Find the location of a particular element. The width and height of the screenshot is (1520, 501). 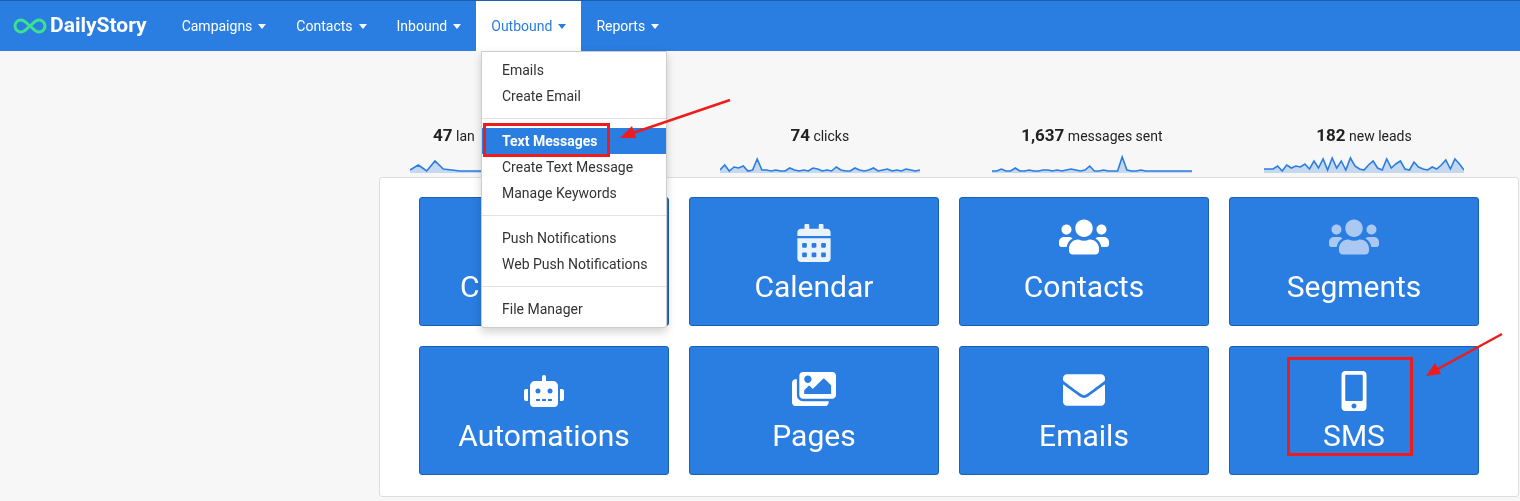

dashboard-tile: Calendar is located at coordinates (814, 261).